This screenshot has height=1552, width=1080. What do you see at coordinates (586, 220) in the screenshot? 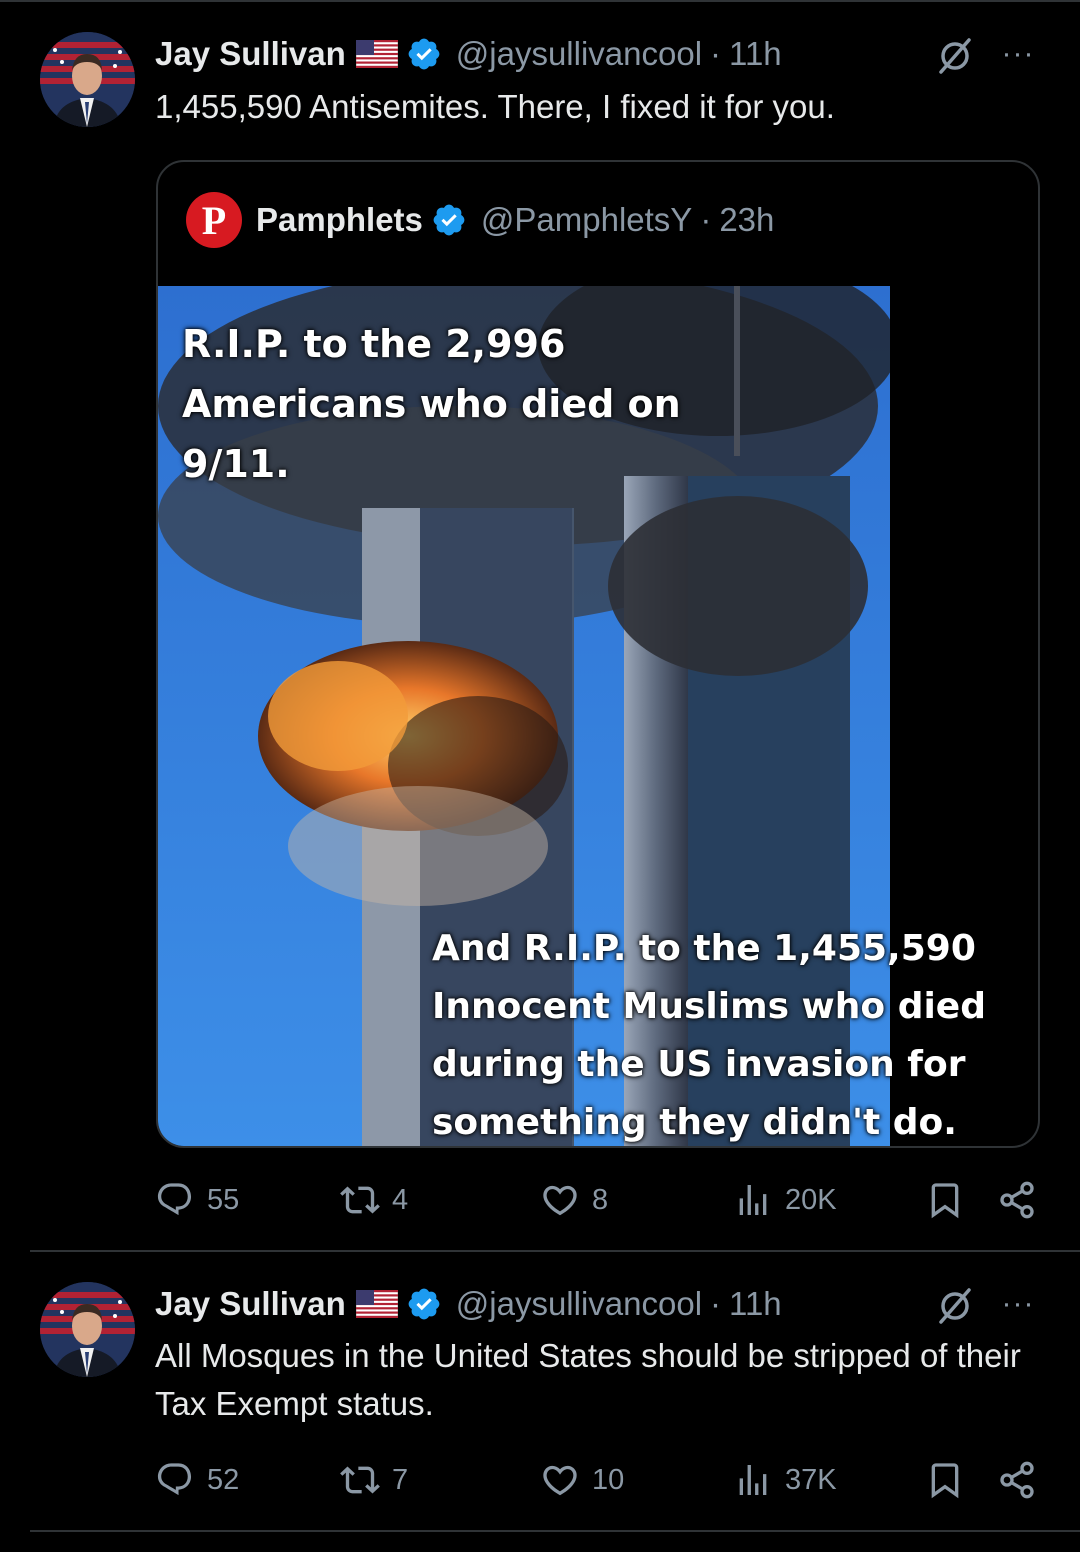
I see `quoted-author-handle: @PamphletsY` at bounding box center [586, 220].